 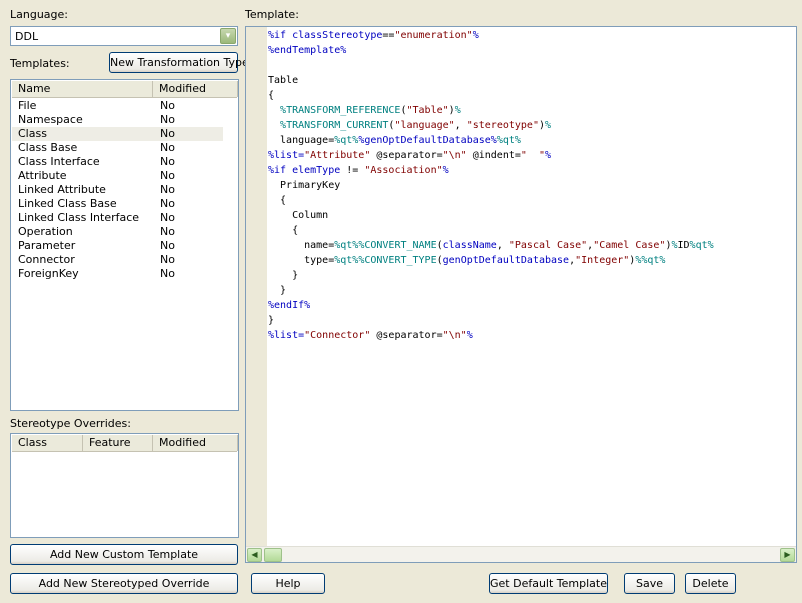 I want to click on template-name: Linked Attribute, so click(x=62, y=189).